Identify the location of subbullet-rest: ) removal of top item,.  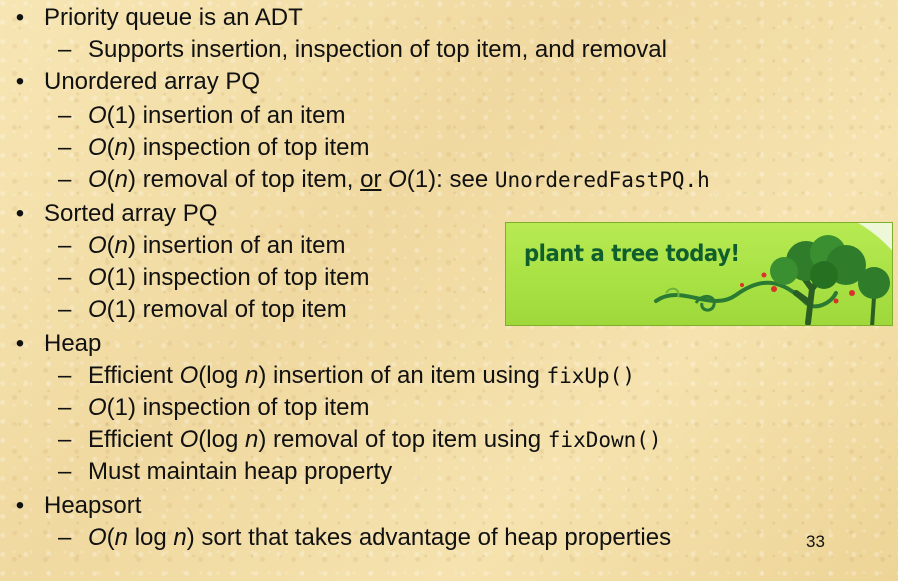
(244, 179).